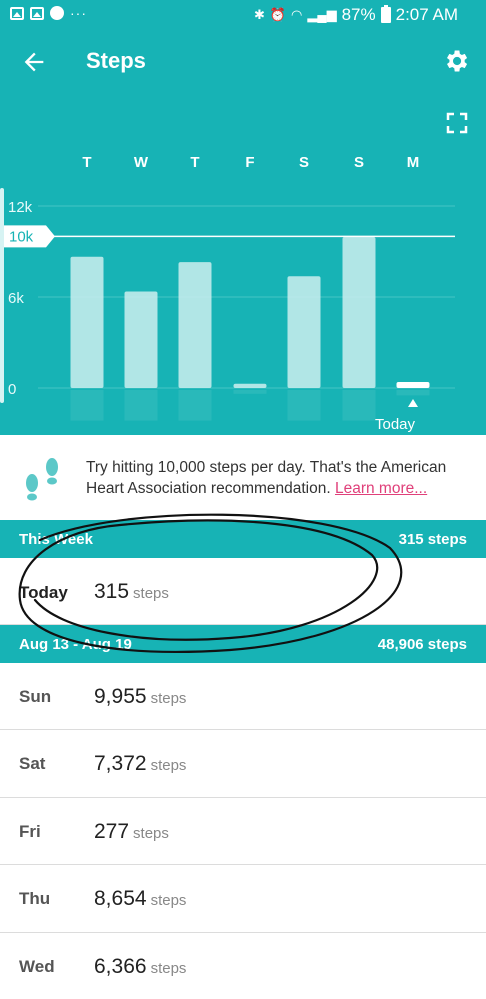  I want to click on clock: 2:07 AM, so click(426, 14).